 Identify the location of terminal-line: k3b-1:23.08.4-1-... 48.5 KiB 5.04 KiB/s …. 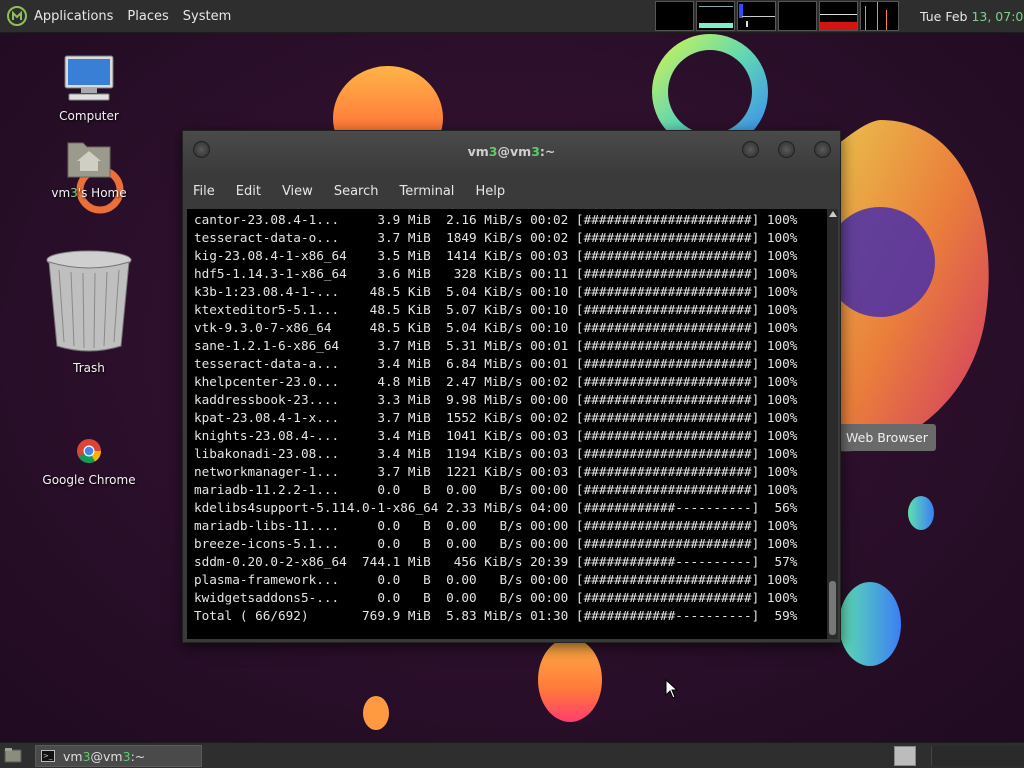
(496, 291).